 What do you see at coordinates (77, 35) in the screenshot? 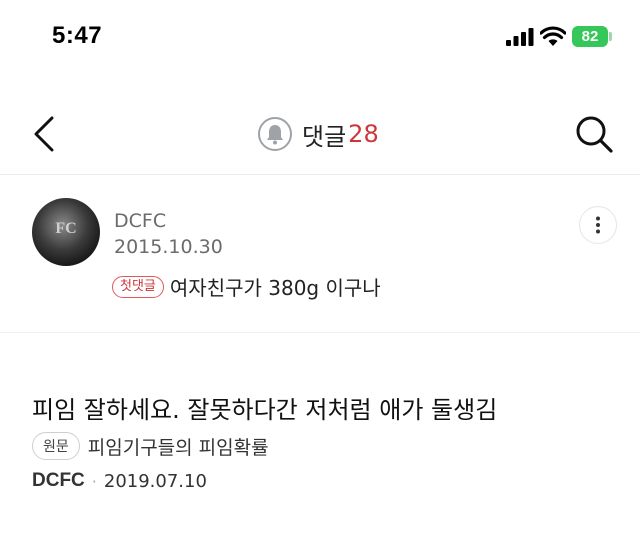
I see `status-time: 5:47` at bounding box center [77, 35].